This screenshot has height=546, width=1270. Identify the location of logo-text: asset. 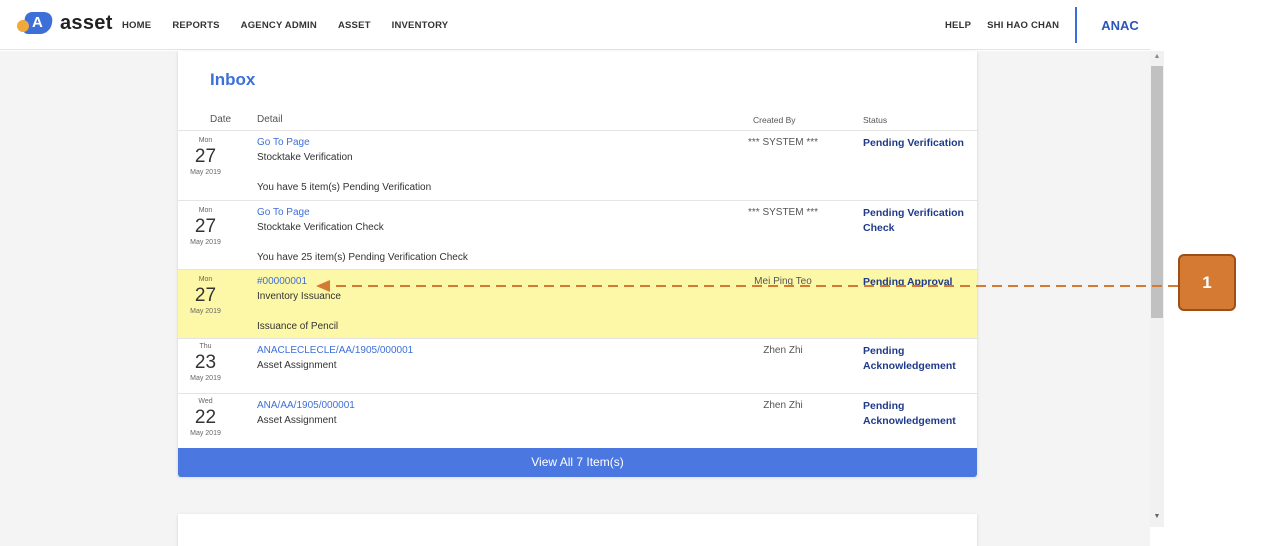
(86, 22).